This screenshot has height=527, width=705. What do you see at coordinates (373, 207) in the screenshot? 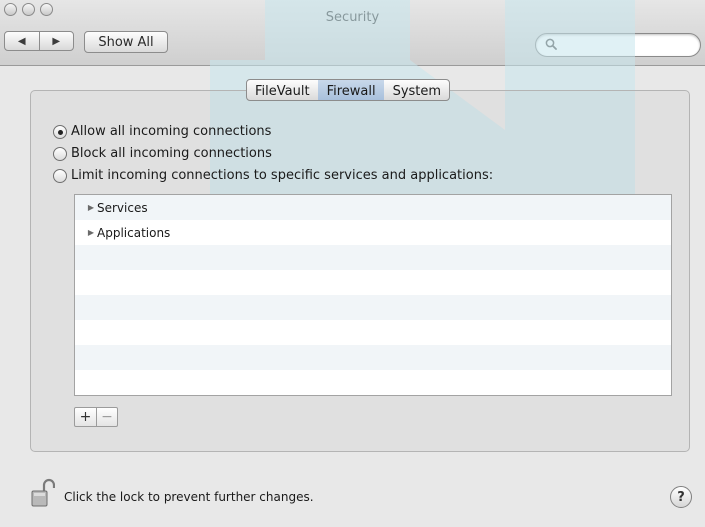
I see `list-item-services: ▶ Services` at bounding box center [373, 207].